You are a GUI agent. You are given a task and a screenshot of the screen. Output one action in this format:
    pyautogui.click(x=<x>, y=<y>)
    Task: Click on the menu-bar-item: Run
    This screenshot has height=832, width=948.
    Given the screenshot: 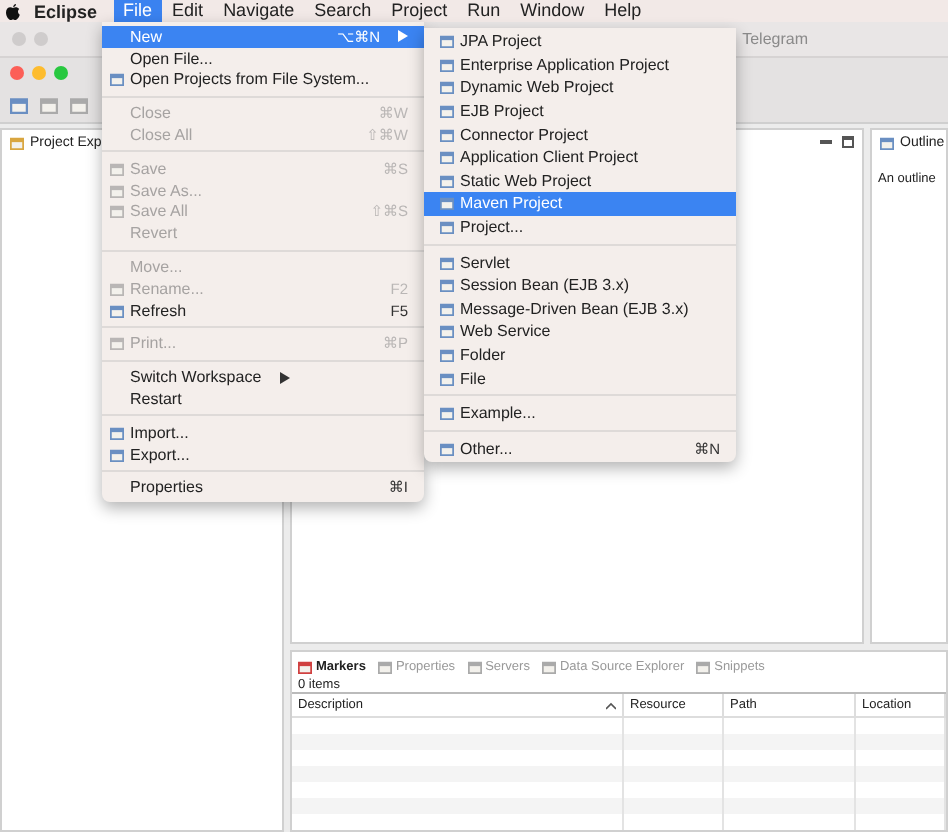 What is the action you would take?
    pyautogui.click(x=484, y=11)
    